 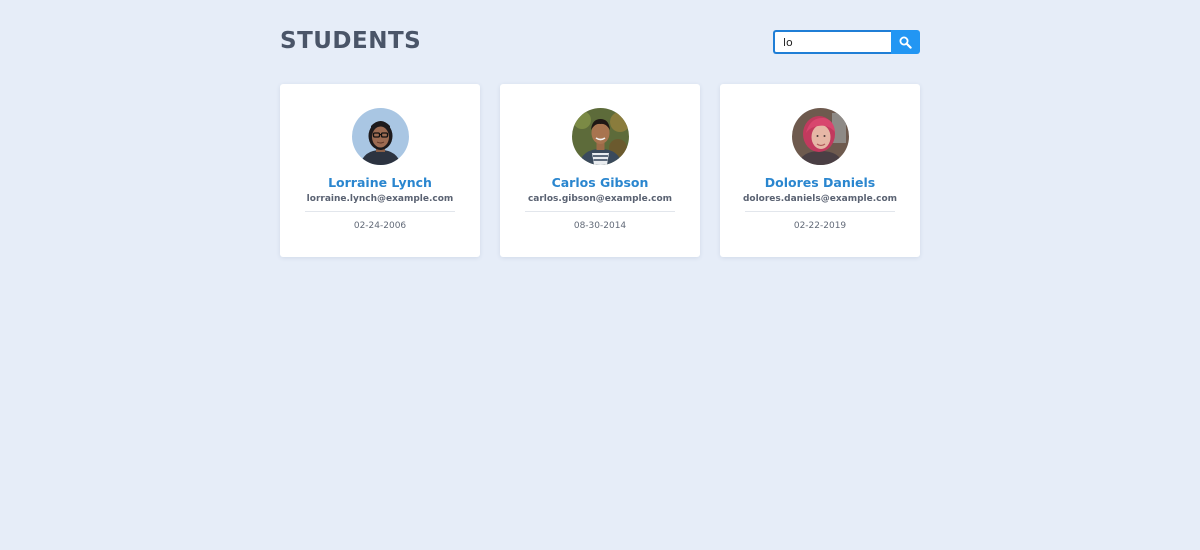 I want to click on student-email: dolores.daniels@example.com, so click(x=820, y=199).